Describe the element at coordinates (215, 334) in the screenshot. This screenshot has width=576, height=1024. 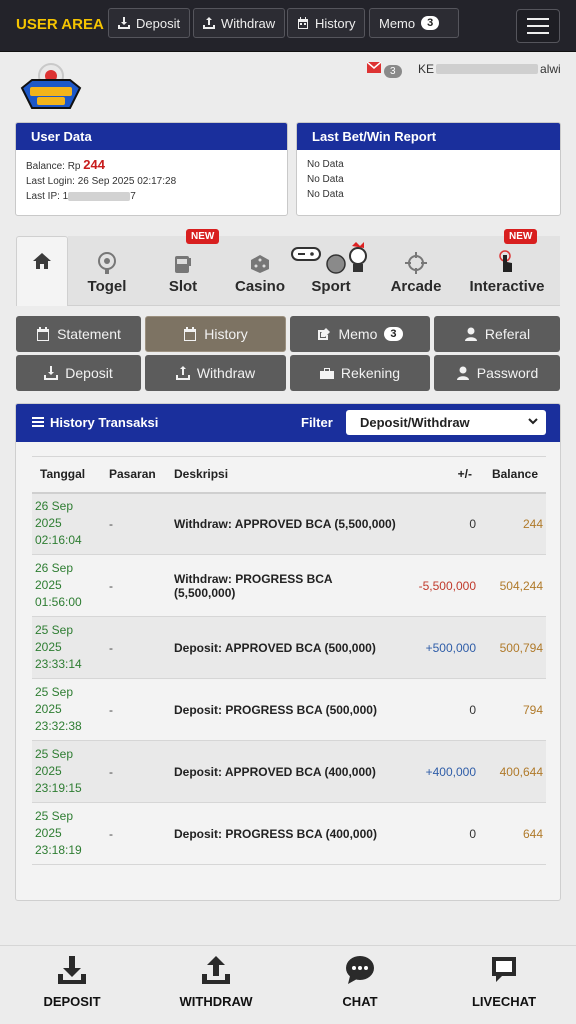
I see `history-button: History` at that location.